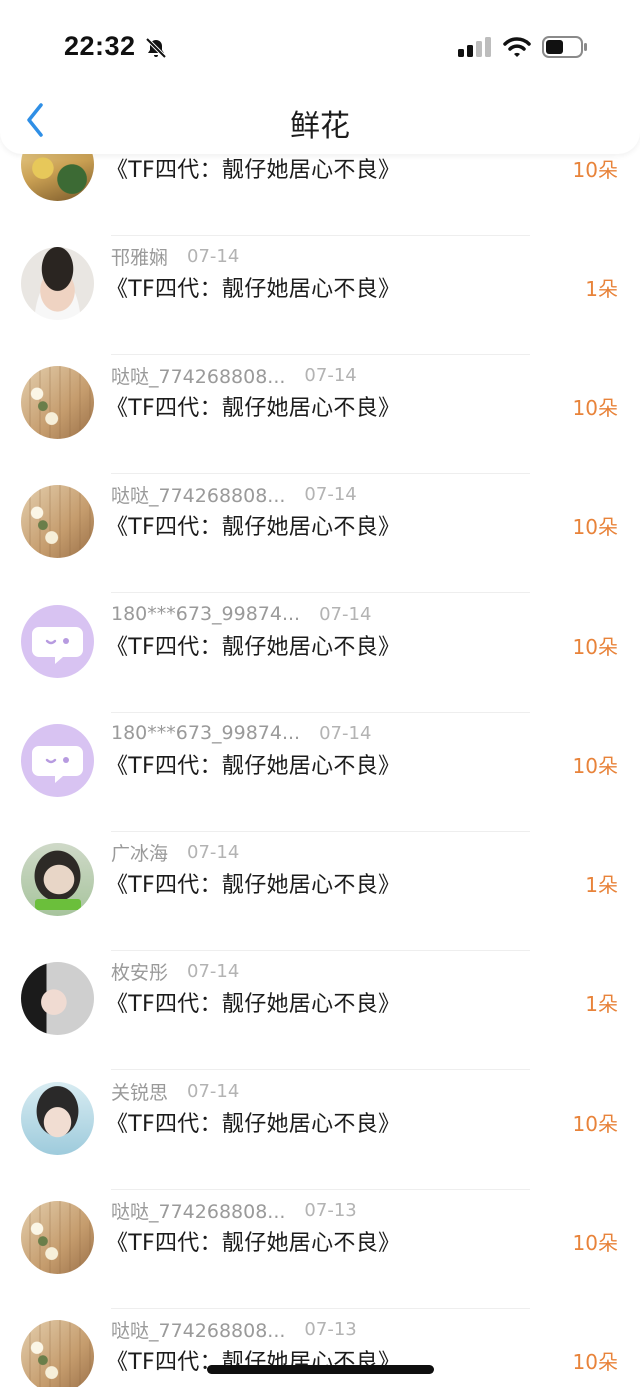 The height and width of the screenshot is (1387, 640). I want to click on user-name: 邗雅娴, so click(139, 256).